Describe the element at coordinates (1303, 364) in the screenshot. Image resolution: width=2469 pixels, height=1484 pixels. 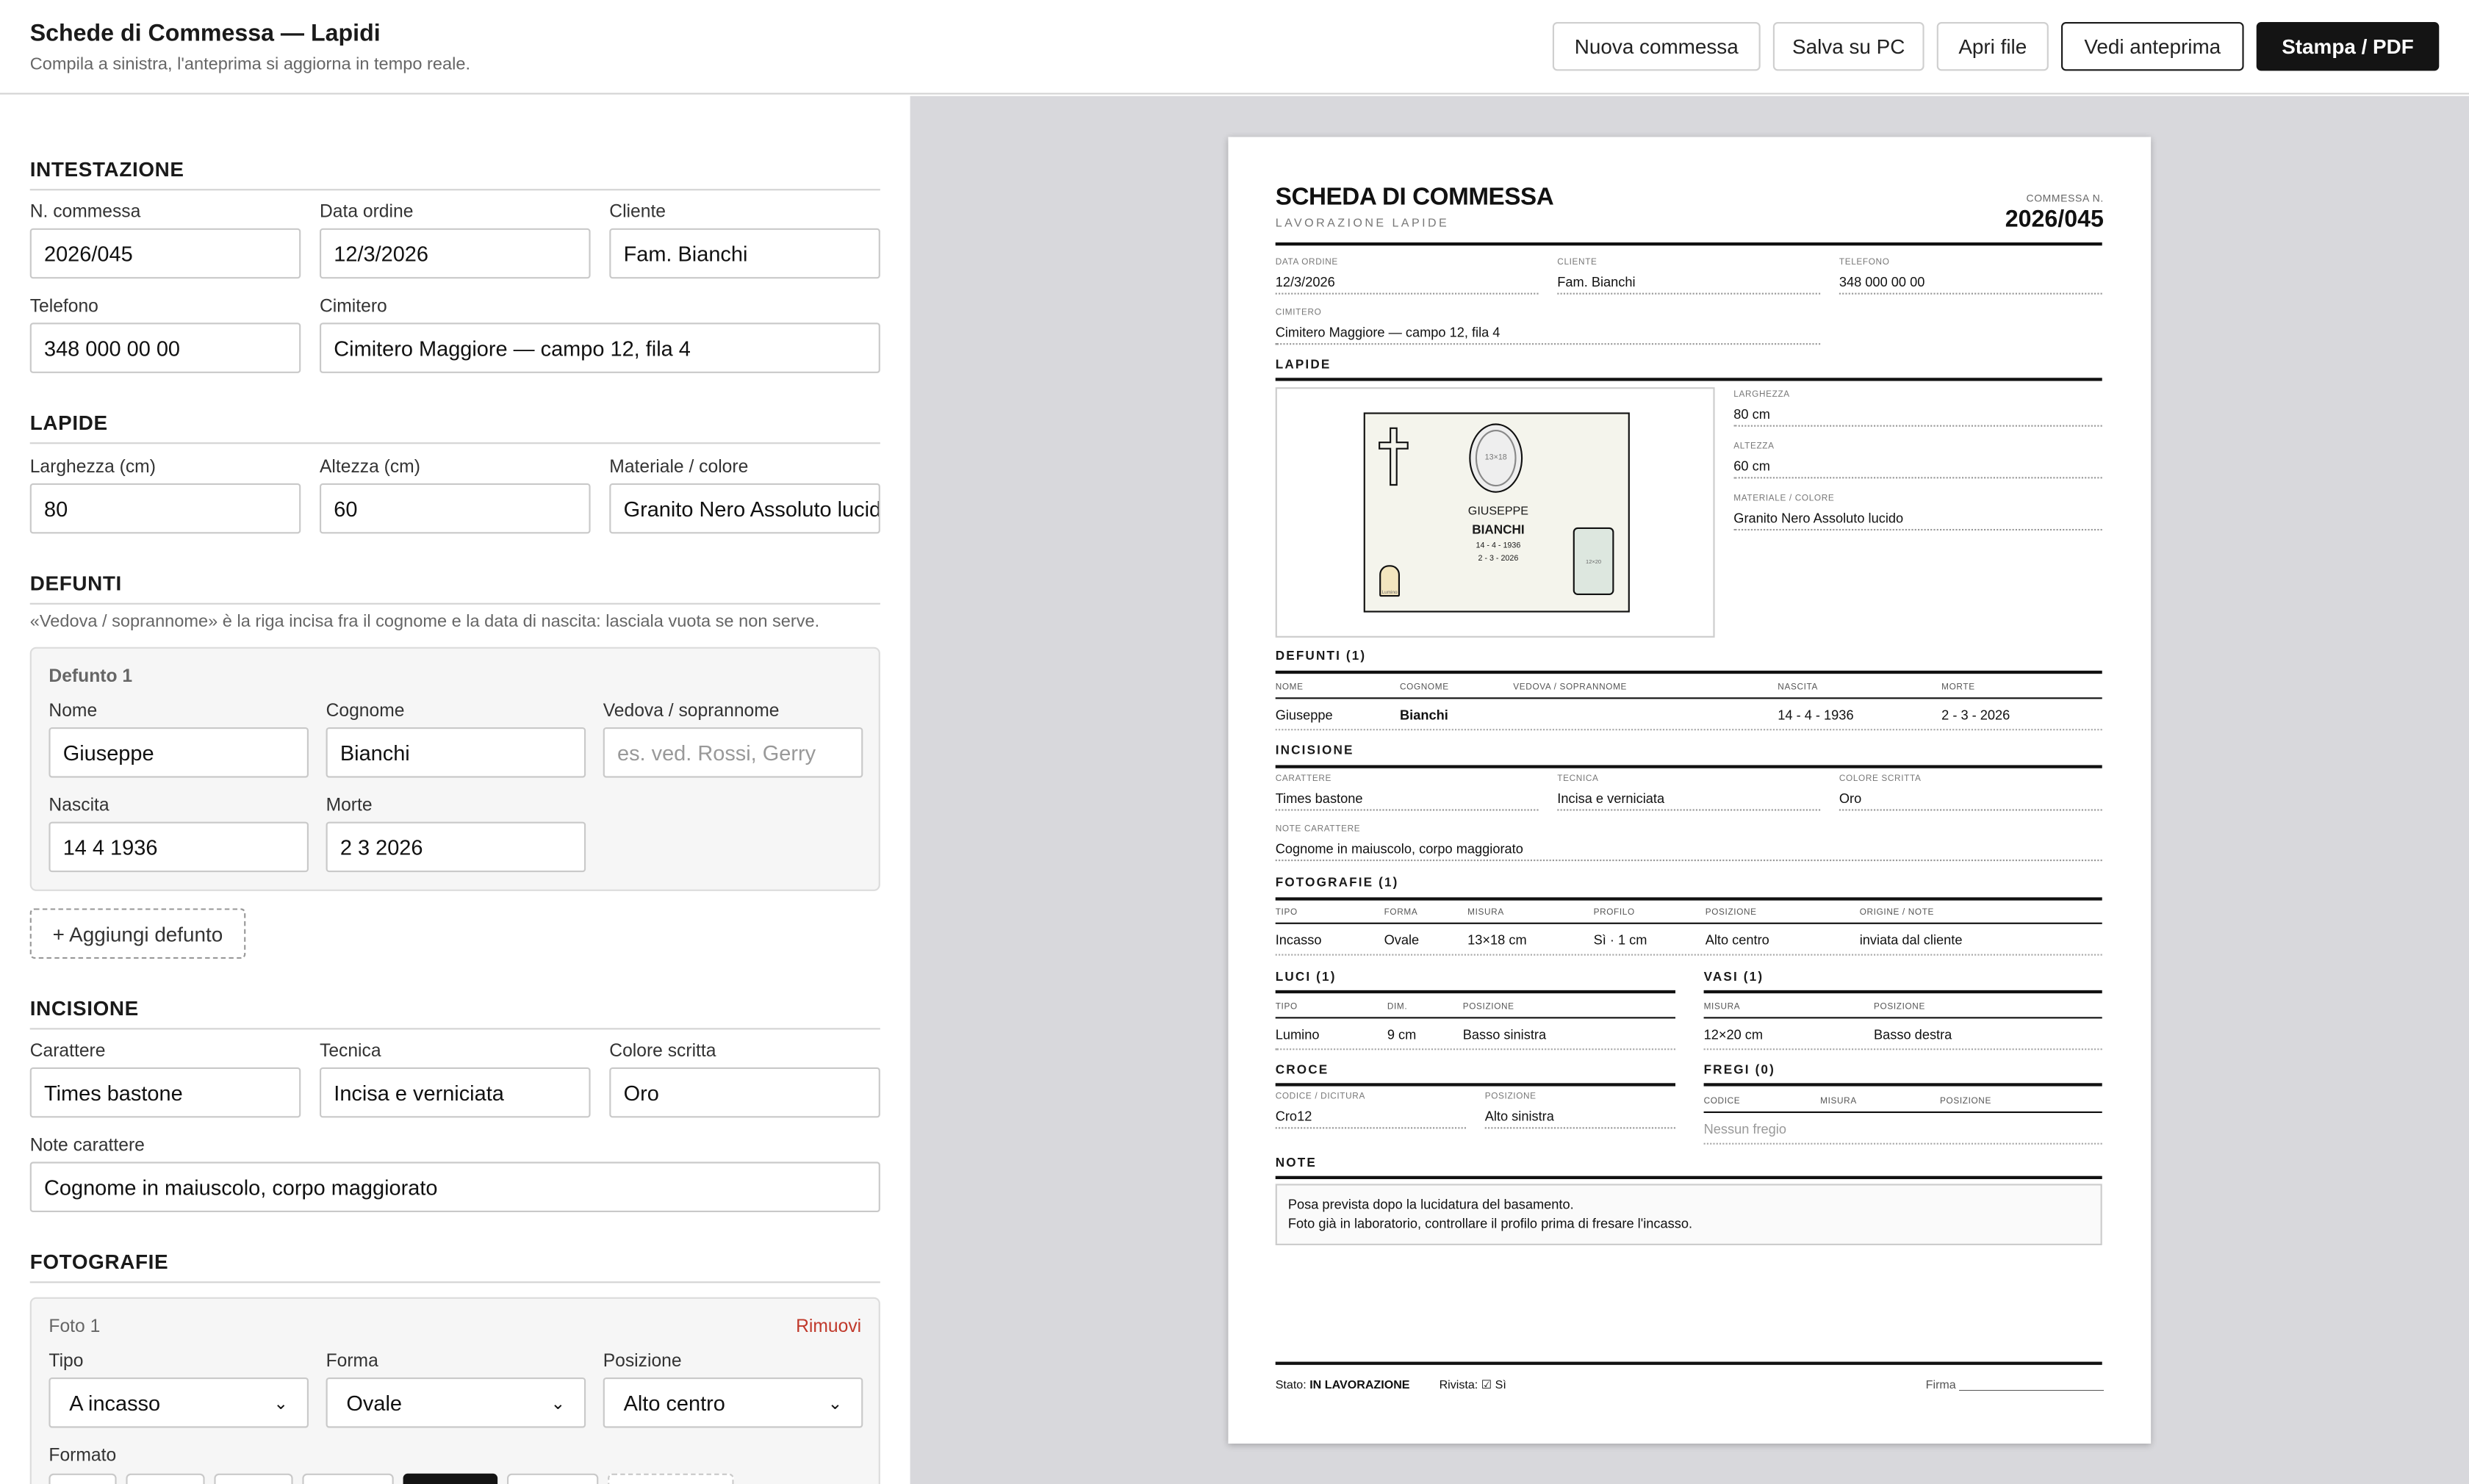
I see `sheet-lapide-title: LAPIDE` at that location.